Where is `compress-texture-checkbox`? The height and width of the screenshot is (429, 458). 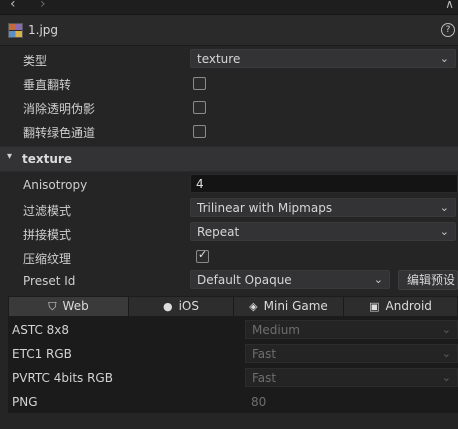 compress-texture-checkbox is located at coordinates (202, 255).